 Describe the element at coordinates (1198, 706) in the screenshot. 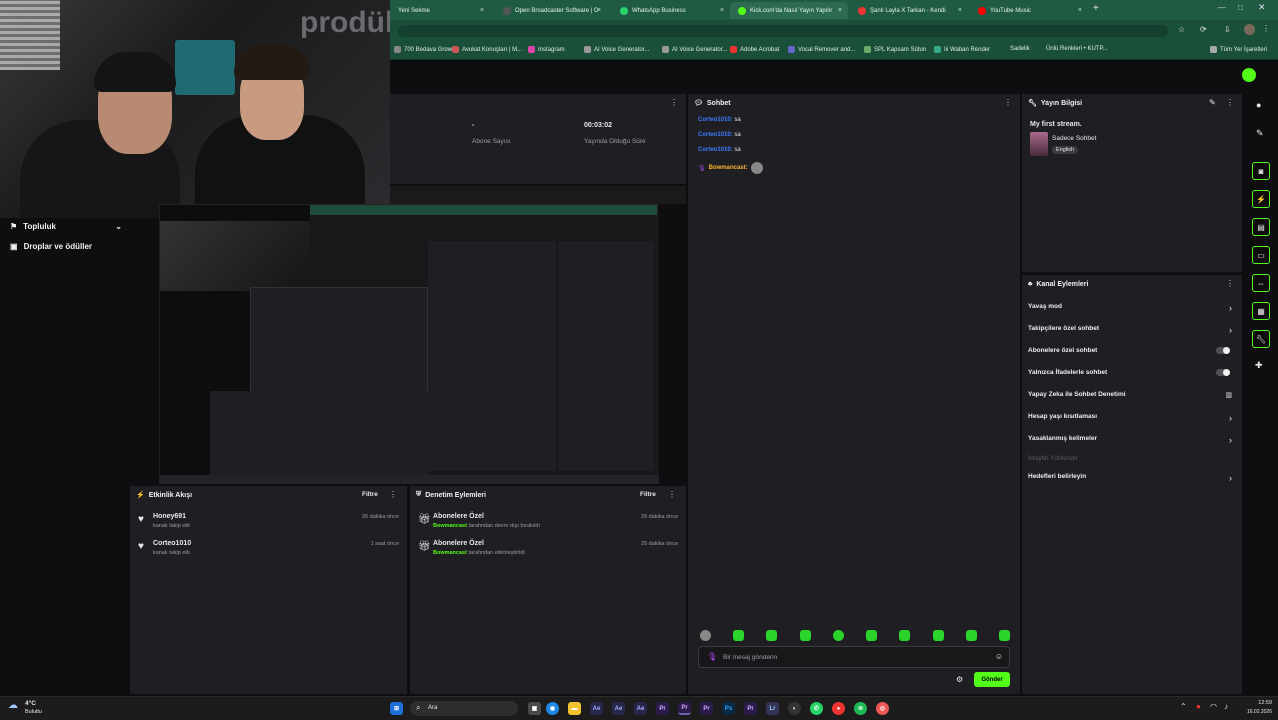

I see `mic-icon: ●` at that location.